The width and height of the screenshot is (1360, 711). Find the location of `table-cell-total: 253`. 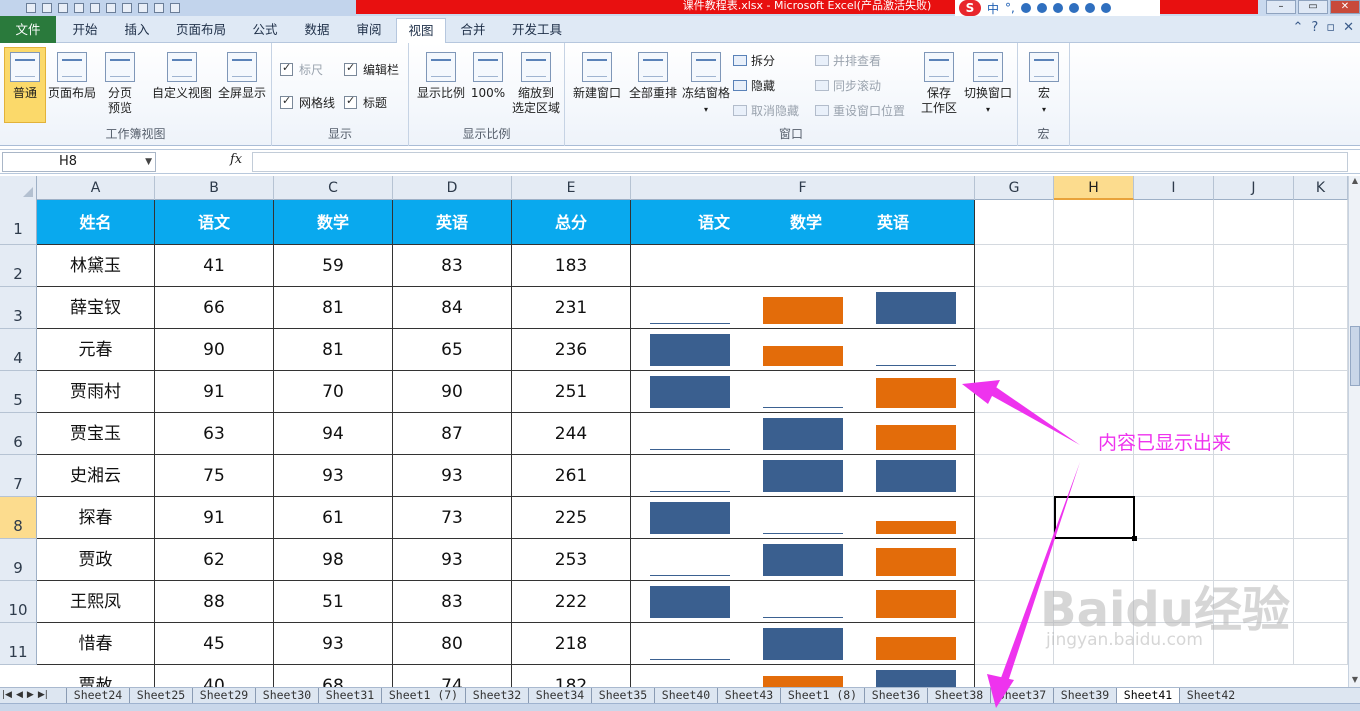

table-cell-total: 253 is located at coordinates (571, 560).